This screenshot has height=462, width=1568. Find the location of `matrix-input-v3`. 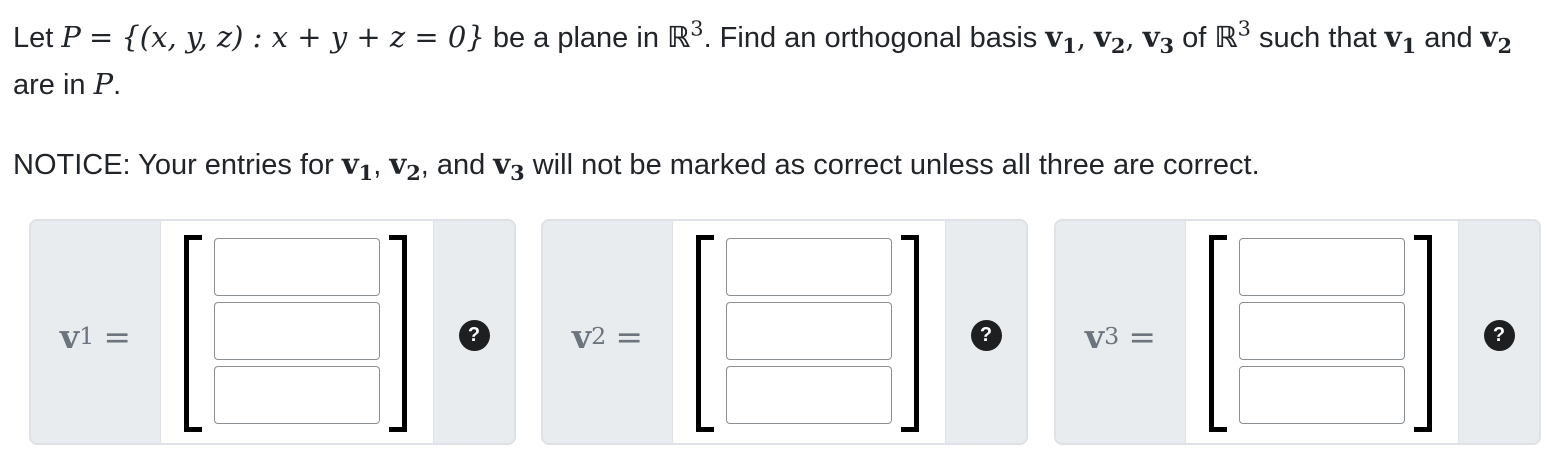

matrix-input-v3 is located at coordinates (1322, 332).